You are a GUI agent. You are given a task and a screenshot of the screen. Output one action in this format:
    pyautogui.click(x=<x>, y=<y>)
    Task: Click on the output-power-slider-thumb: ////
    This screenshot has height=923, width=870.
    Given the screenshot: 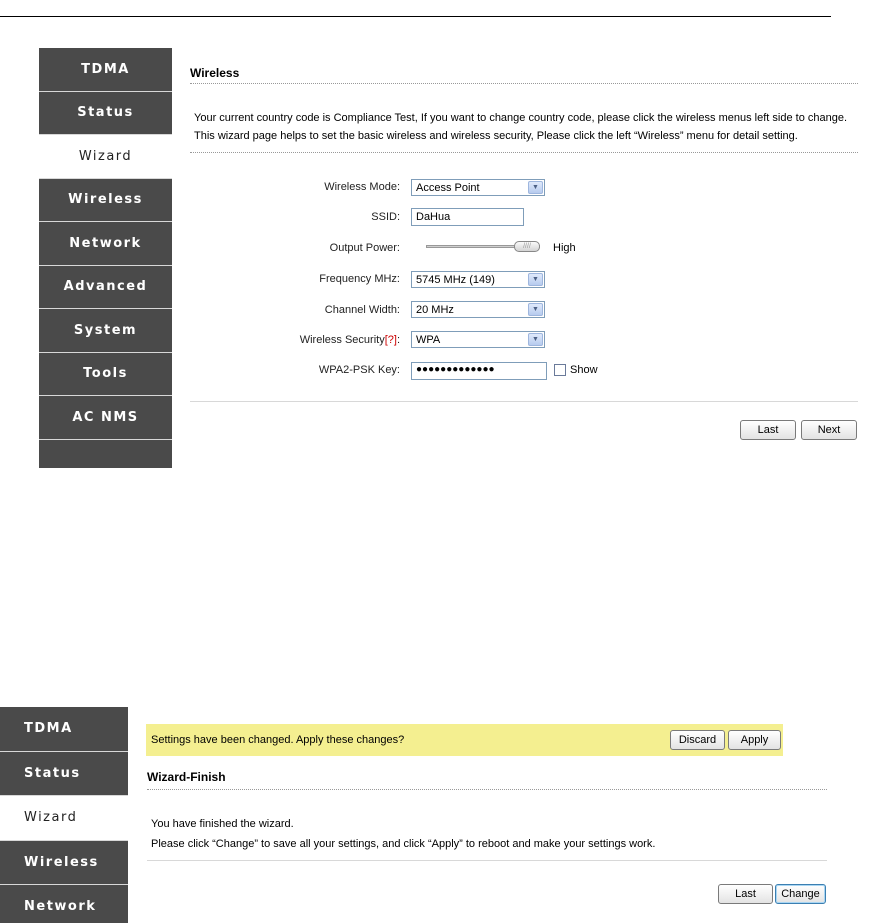 What is the action you would take?
    pyautogui.click(x=527, y=246)
    